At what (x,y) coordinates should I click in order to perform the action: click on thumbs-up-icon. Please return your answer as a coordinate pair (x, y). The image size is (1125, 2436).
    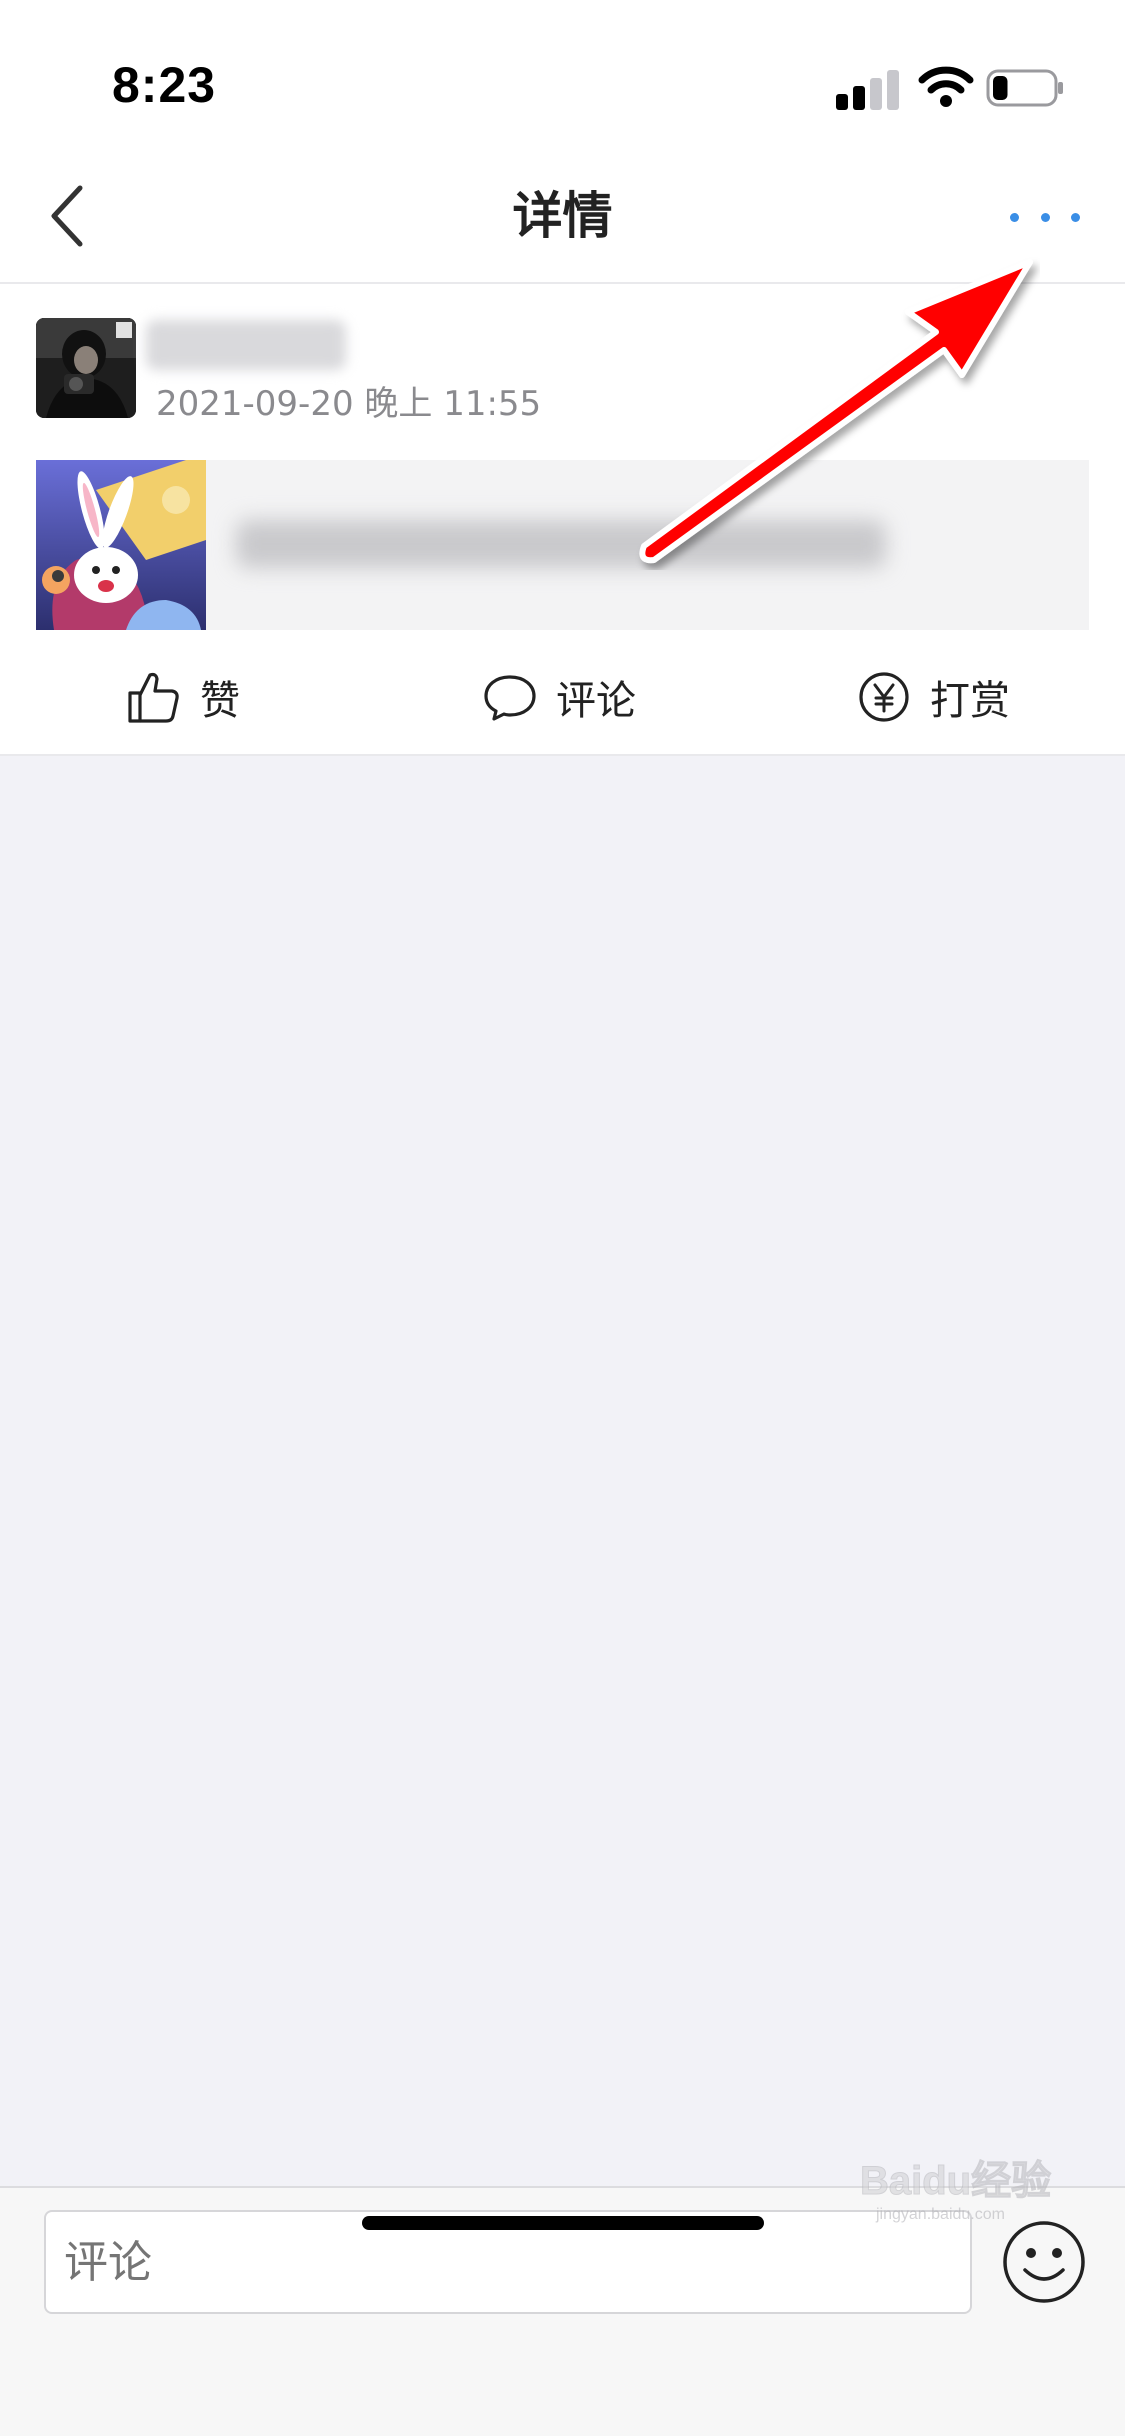
    Looking at the image, I should click on (153, 697).